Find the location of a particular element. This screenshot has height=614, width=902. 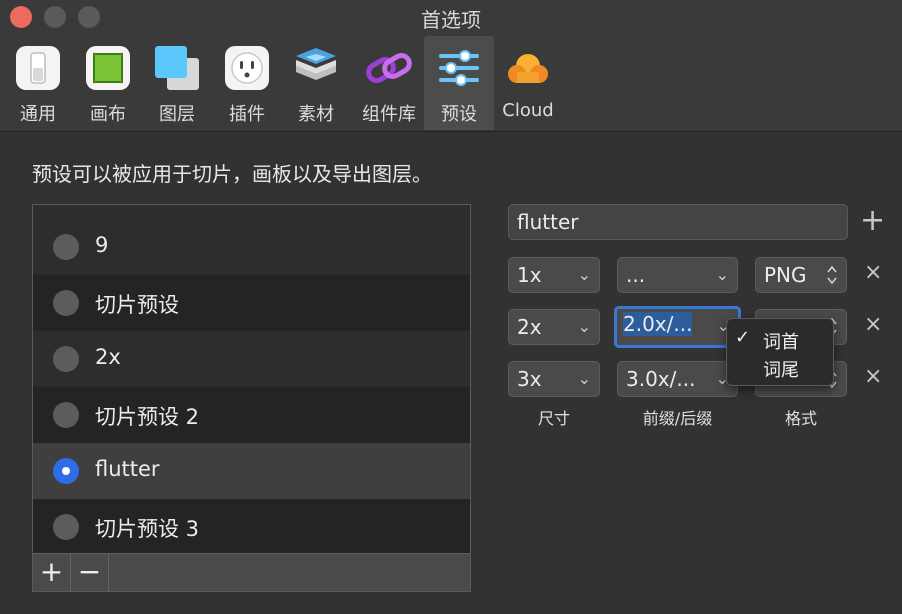

add-preset-list-button: + is located at coordinates (52, 572).